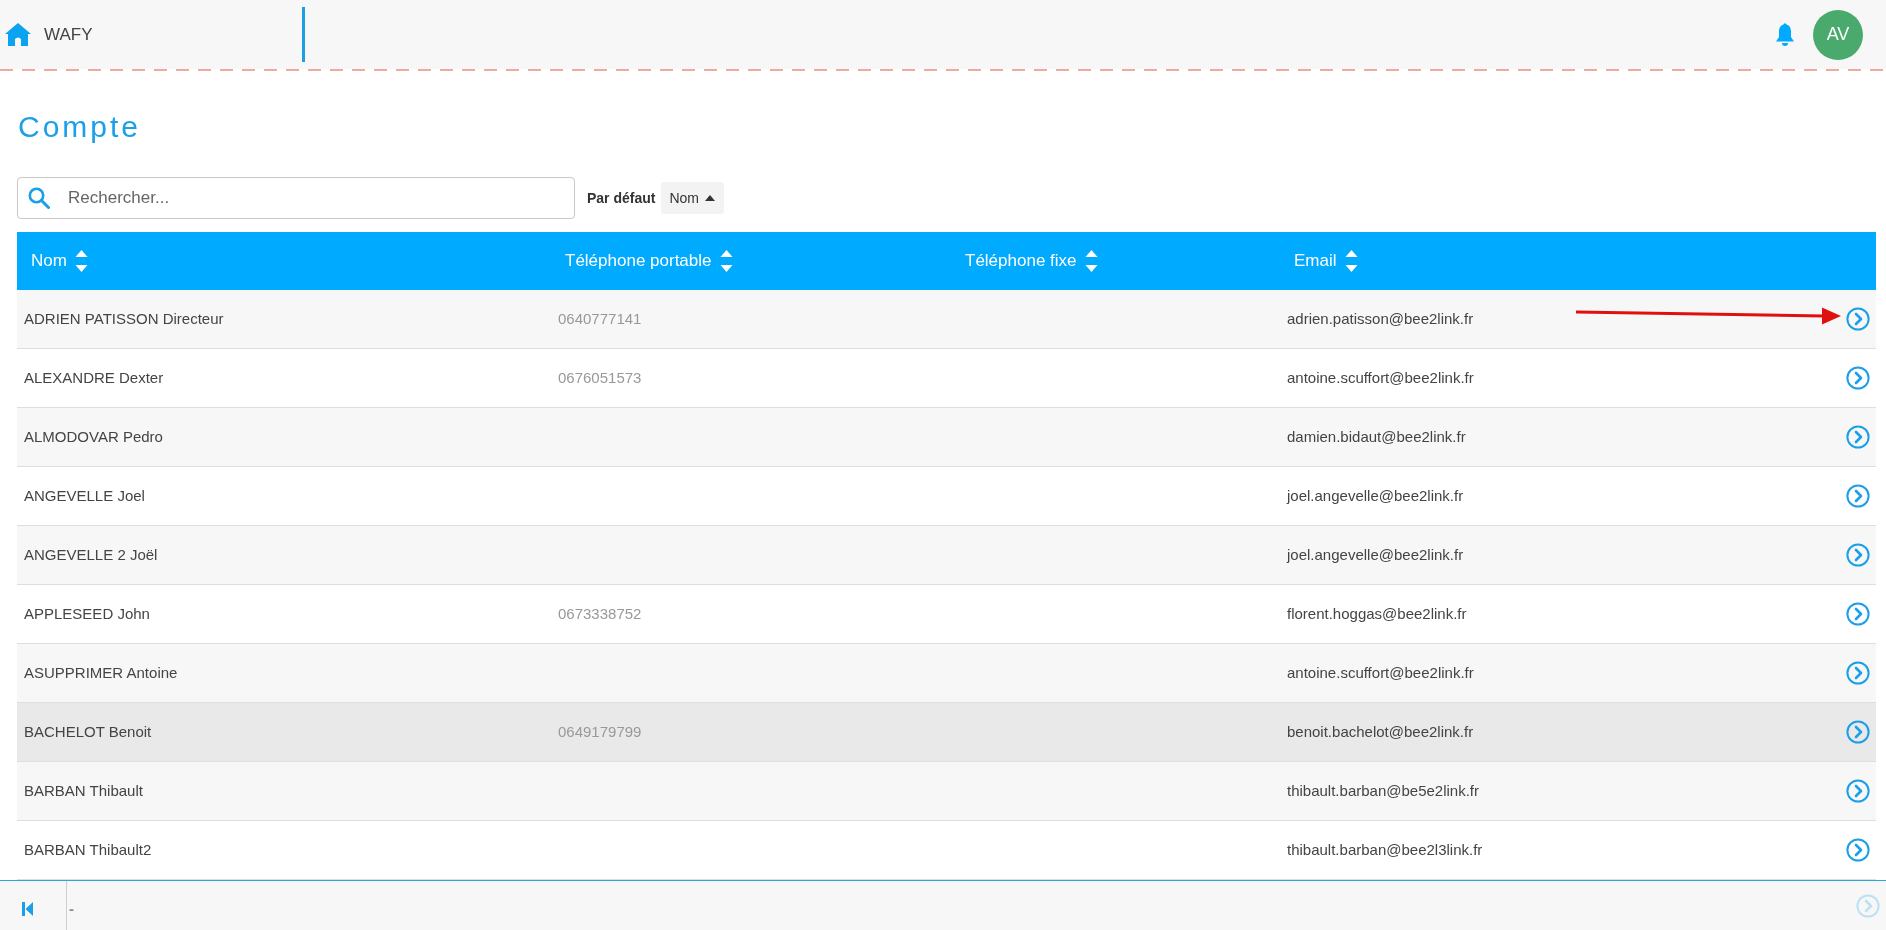 The height and width of the screenshot is (930, 1886). What do you see at coordinates (1383, 790) in the screenshot?
I see `table-cell: thibault.barban@be5e2link.fr` at bounding box center [1383, 790].